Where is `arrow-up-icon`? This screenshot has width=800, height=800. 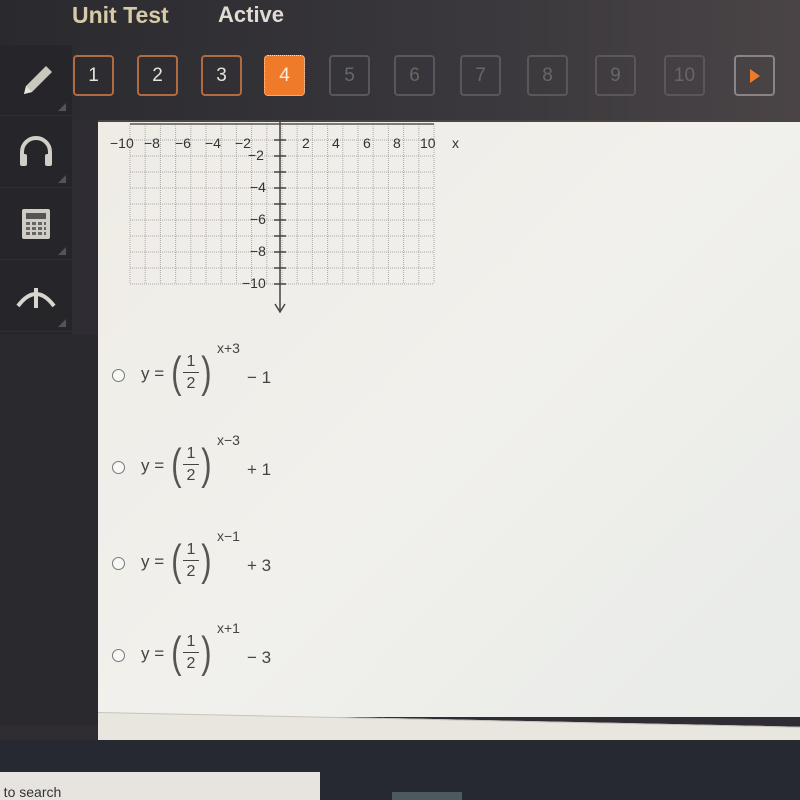
arrow-up-icon is located at coordinates (36, 298).